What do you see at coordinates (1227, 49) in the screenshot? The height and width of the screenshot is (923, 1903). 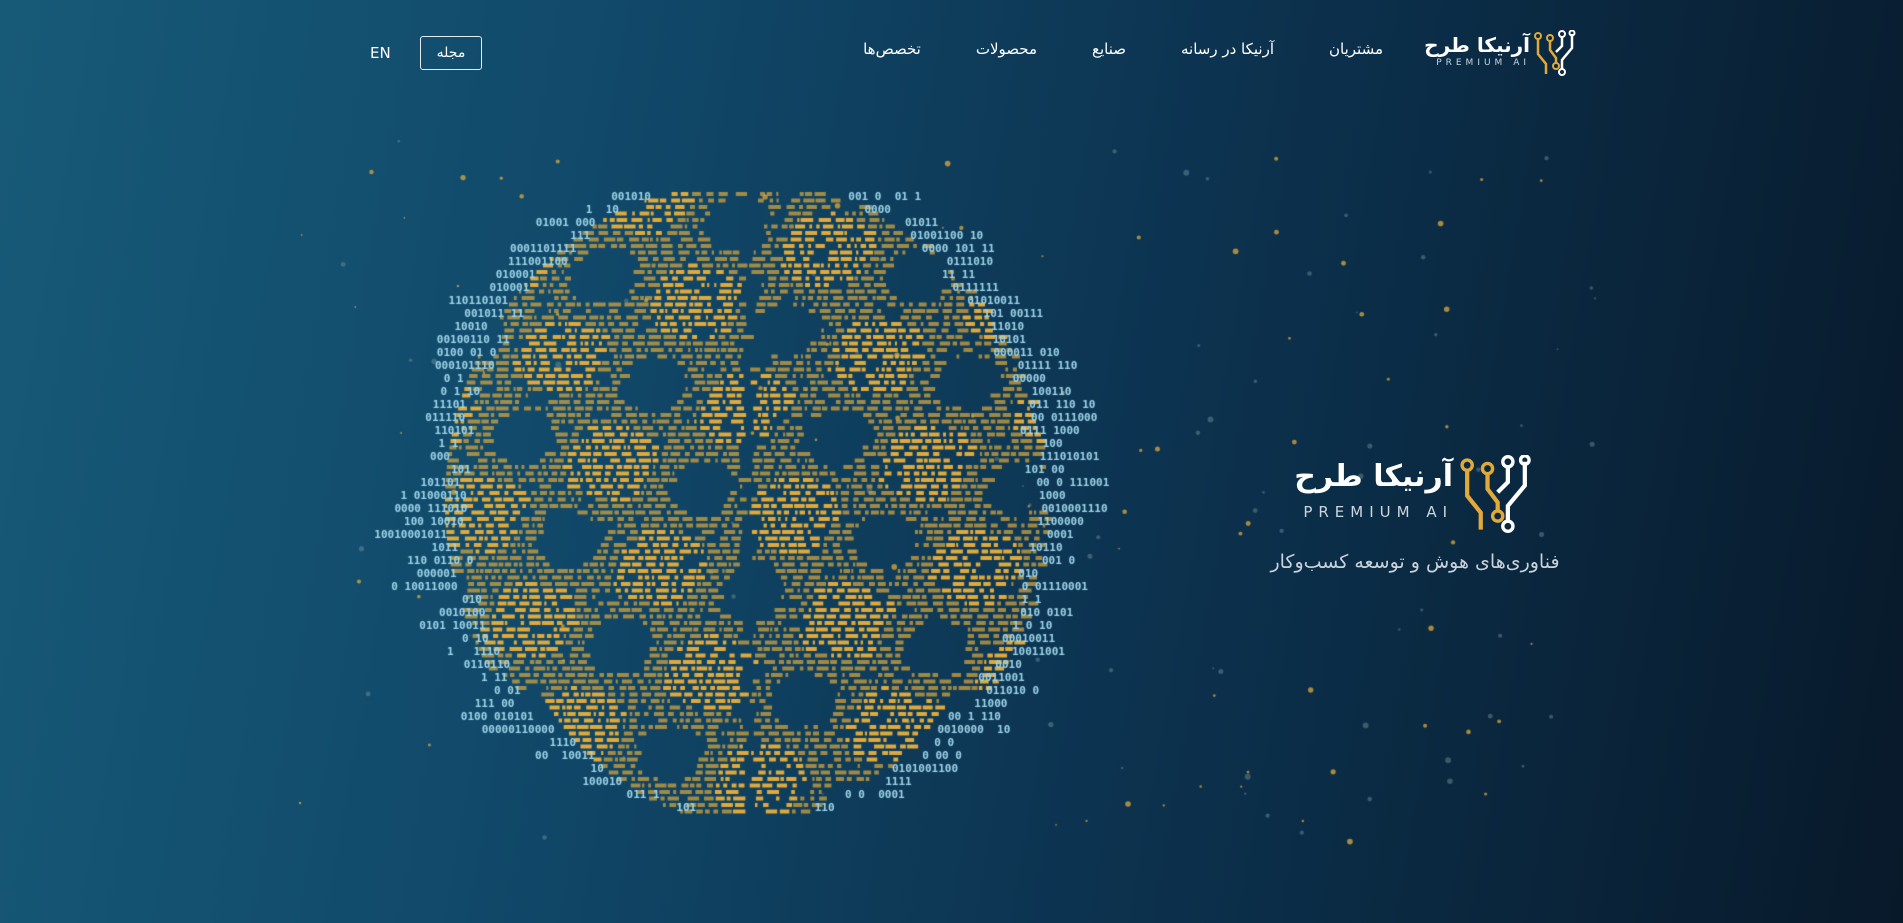 I see `nav-item-media: آرنیکا در رسانه` at bounding box center [1227, 49].